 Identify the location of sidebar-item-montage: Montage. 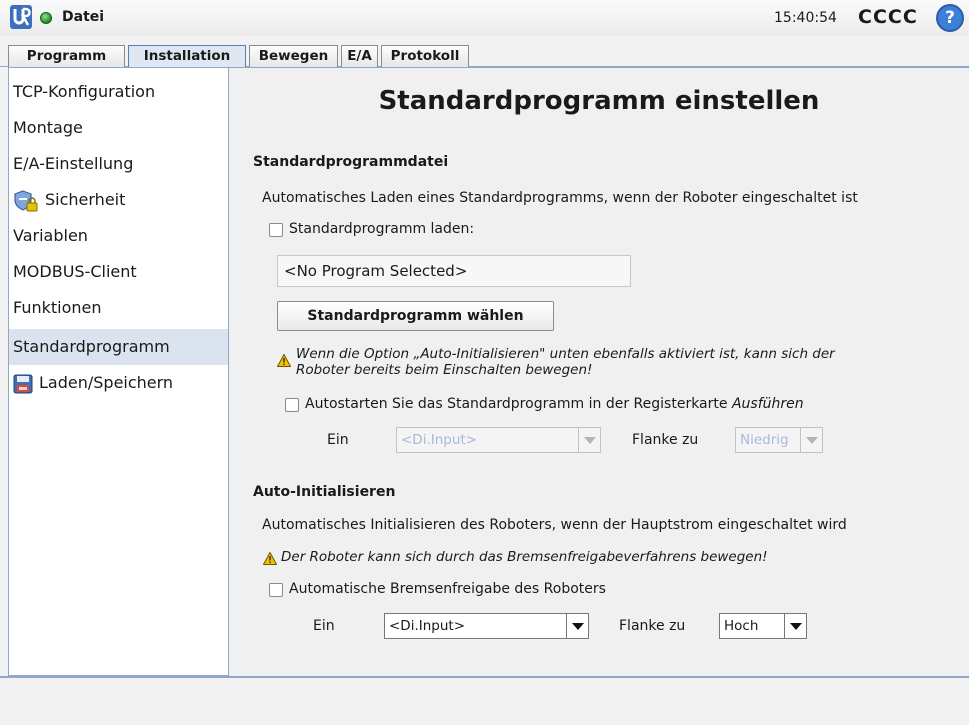
(118, 128).